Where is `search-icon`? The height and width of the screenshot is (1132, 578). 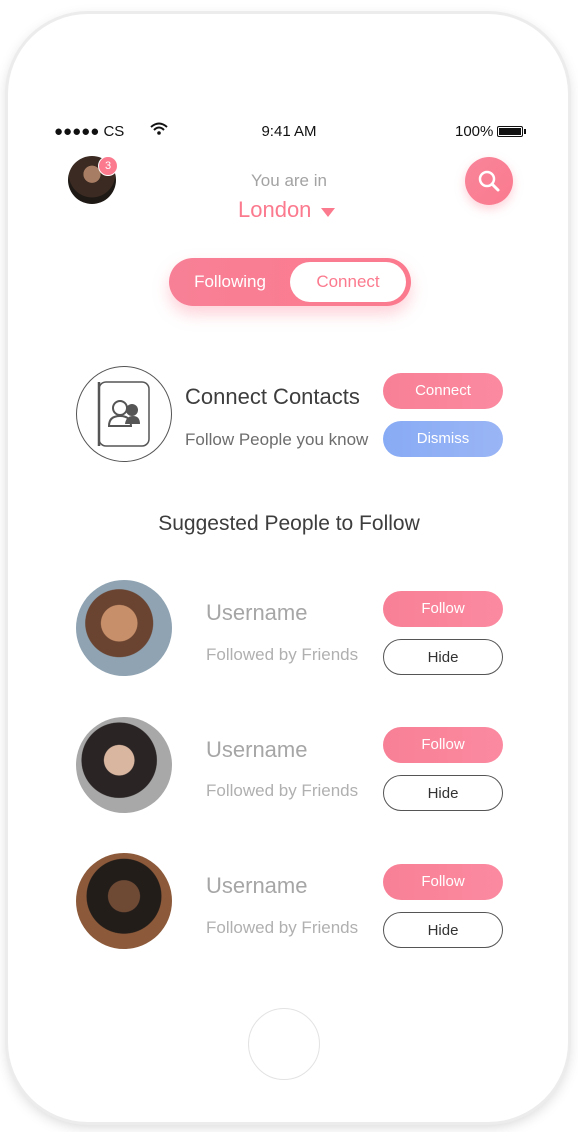
search-icon is located at coordinates (489, 181).